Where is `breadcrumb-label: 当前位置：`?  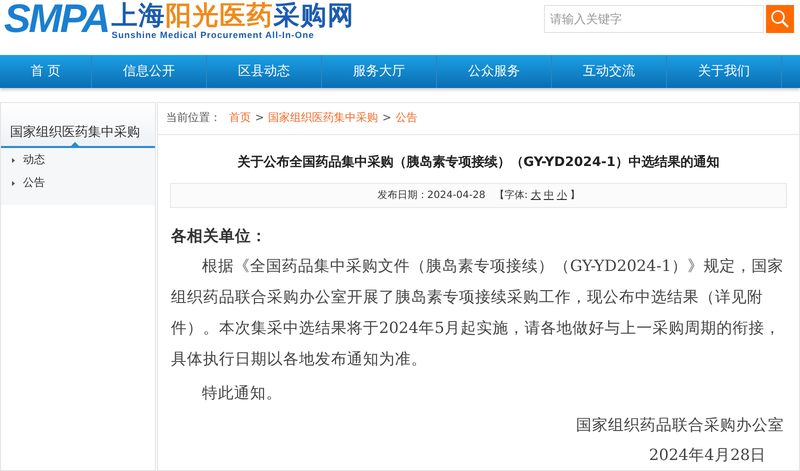 breadcrumb-label: 当前位置： is located at coordinates (193, 118).